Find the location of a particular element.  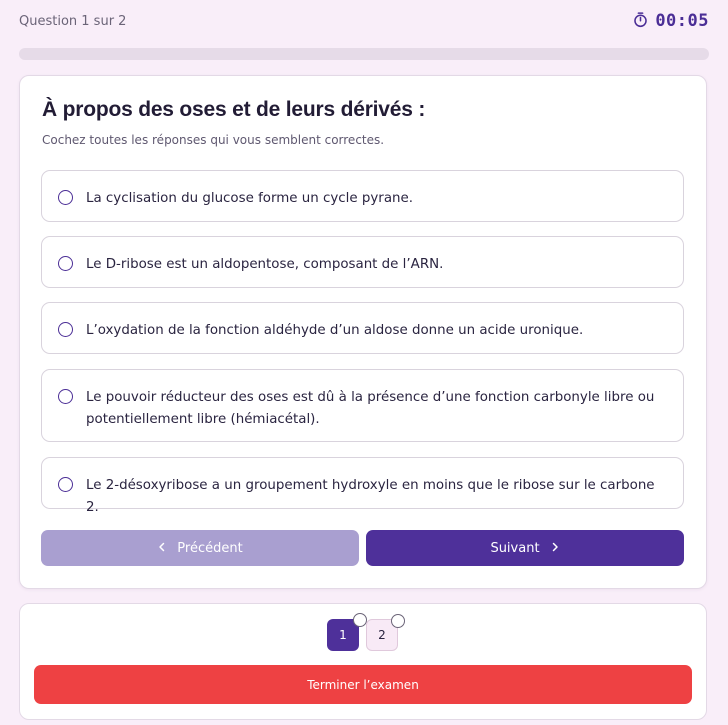

previous-button: Précédent is located at coordinates (200, 548).